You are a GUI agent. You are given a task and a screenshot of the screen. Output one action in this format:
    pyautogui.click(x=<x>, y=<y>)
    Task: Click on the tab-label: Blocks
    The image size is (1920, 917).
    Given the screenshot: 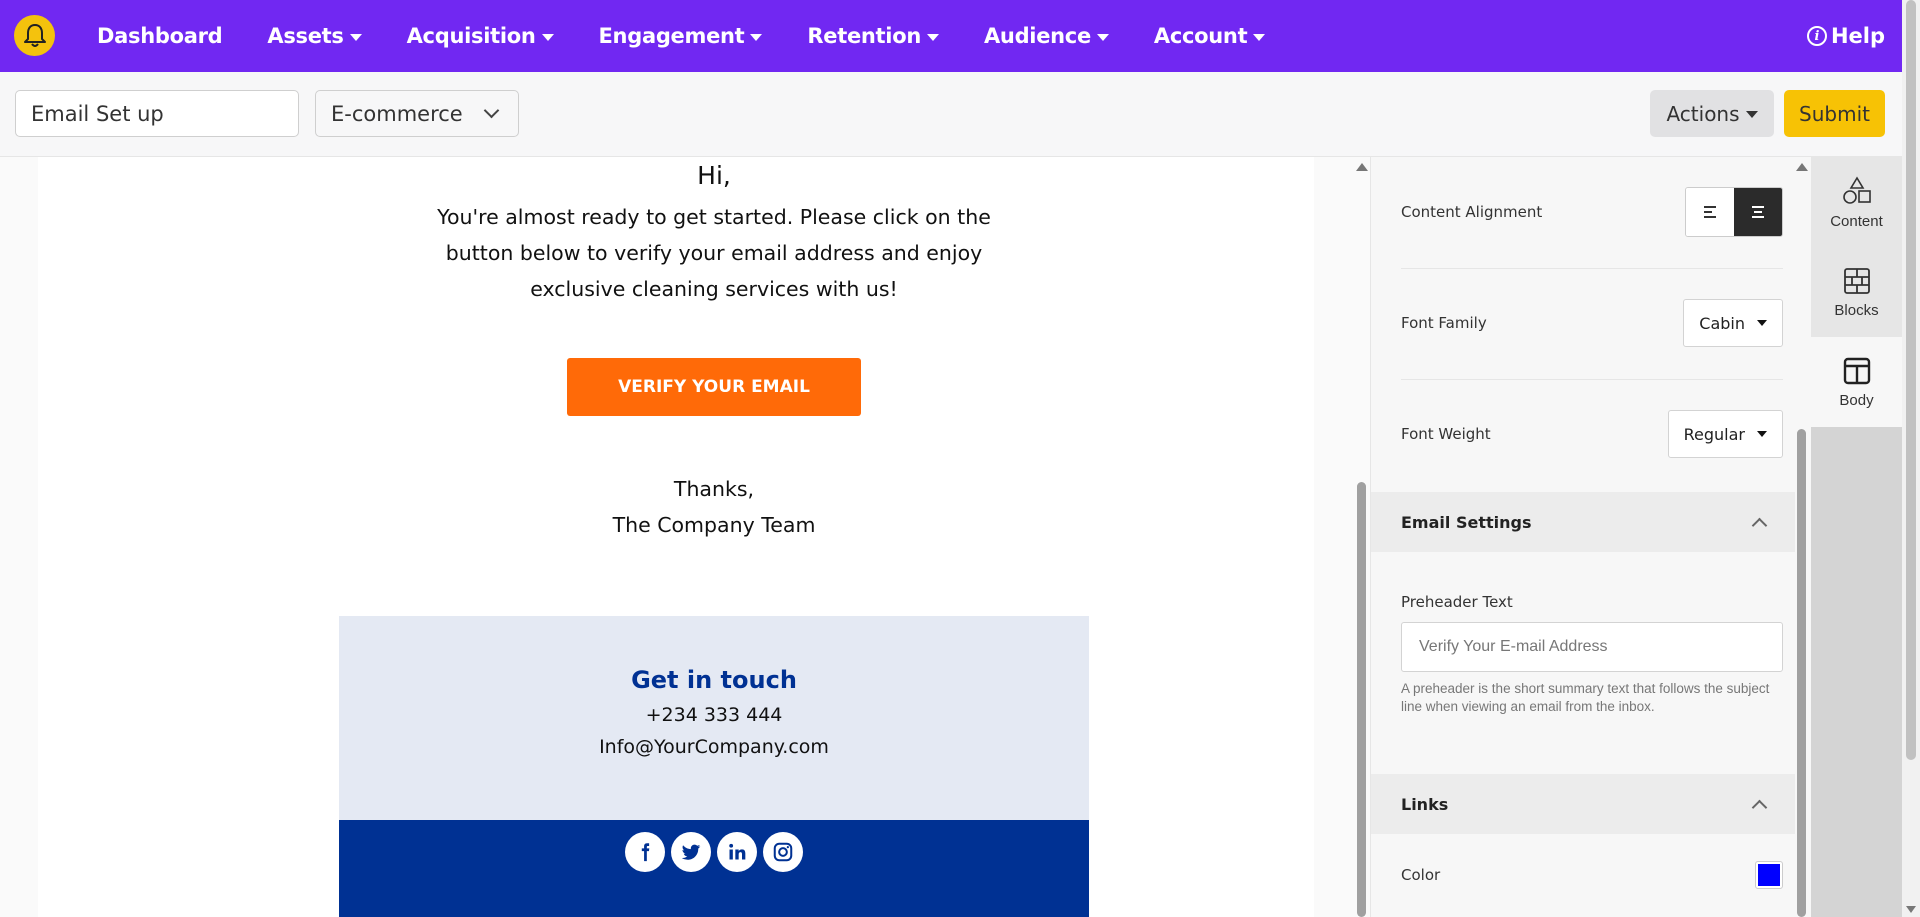 What is the action you would take?
    pyautogui.click(x=1856, y=310)
    